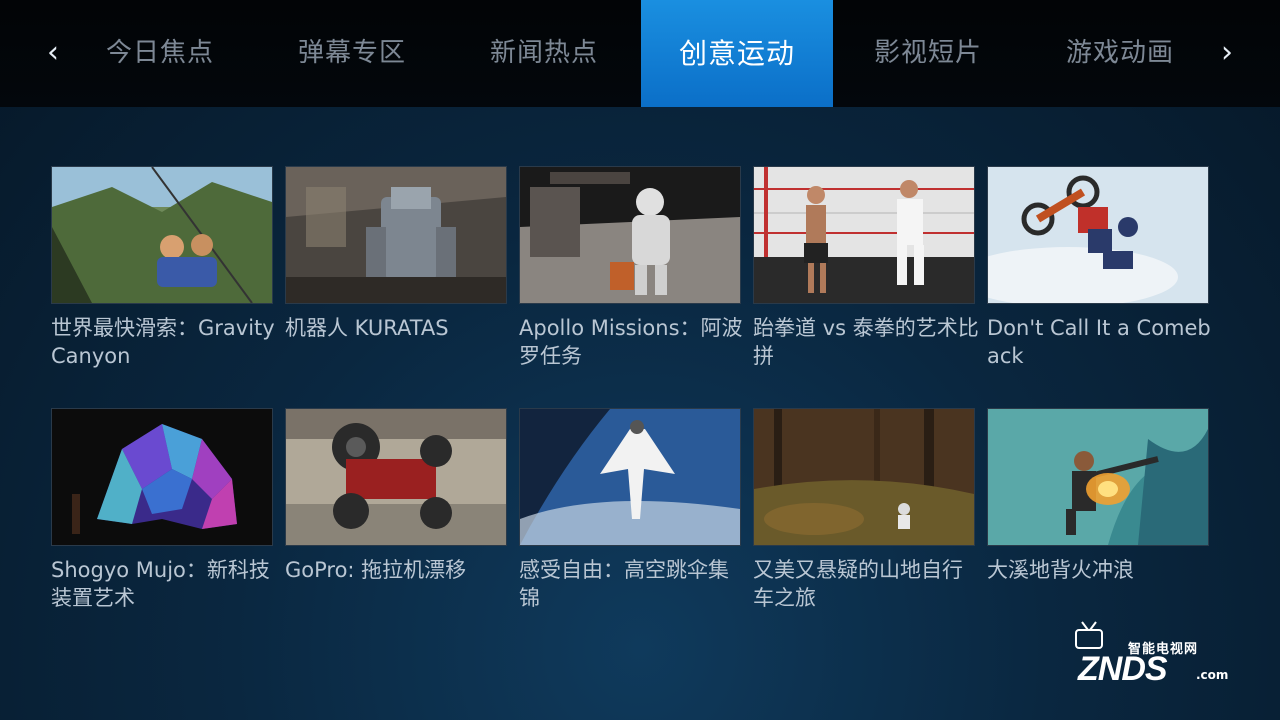  I want to click on tab-news: 新闻热点, so click(544, 53).